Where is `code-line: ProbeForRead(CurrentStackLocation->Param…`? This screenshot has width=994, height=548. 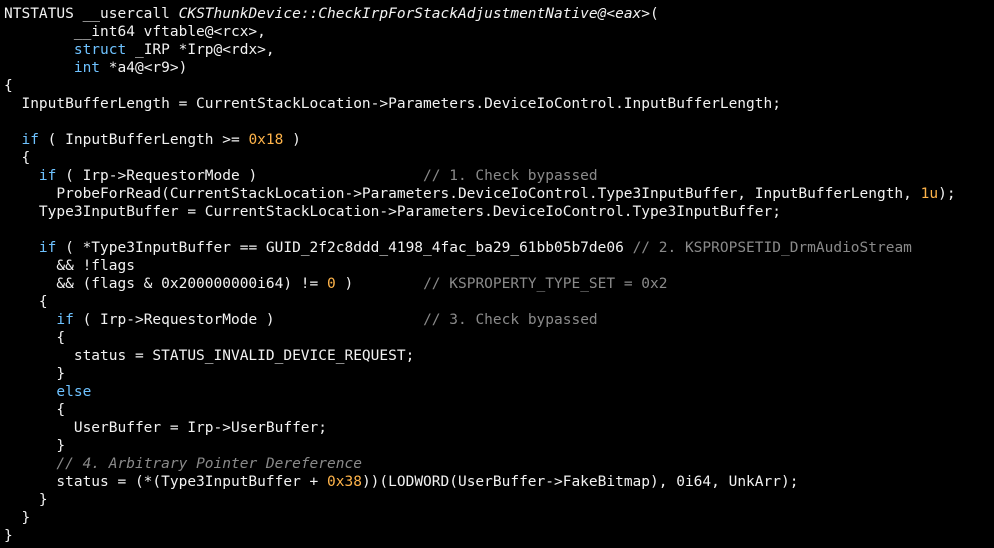 code-line: ProbeForRead(CurrentStackLocation->Param… is located at coordinates (499, 194).